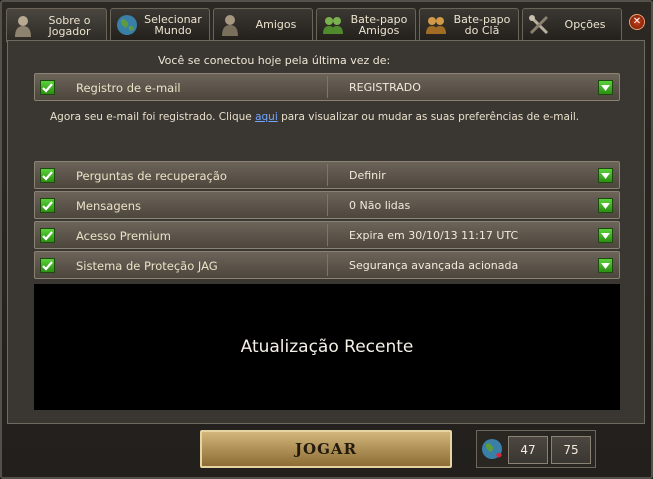 The width and height of the screenshot is (653, 479). Describe the element at coordinates (127, 25) in the screenshot. I see `globe-icon` at that location.